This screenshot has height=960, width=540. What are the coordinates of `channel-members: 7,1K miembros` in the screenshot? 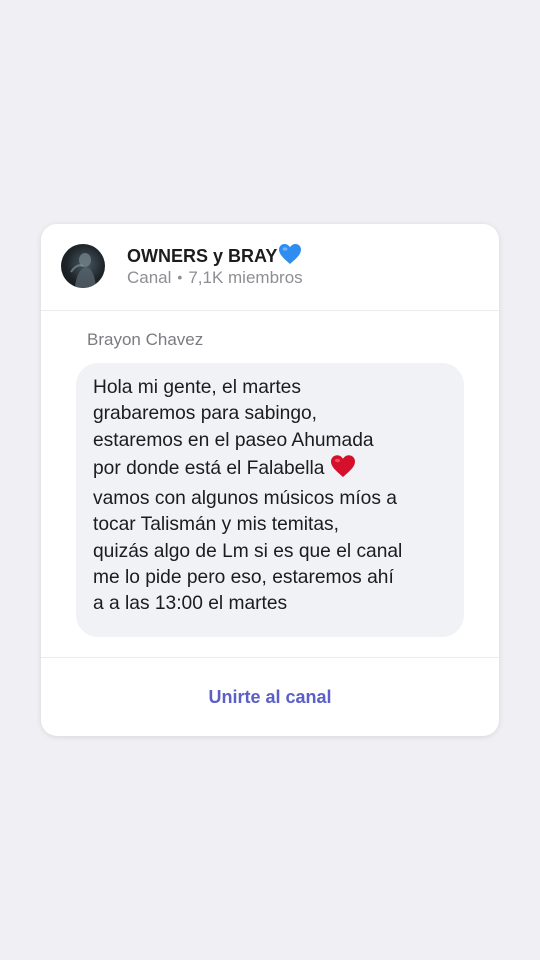 It's located at (245, 277).